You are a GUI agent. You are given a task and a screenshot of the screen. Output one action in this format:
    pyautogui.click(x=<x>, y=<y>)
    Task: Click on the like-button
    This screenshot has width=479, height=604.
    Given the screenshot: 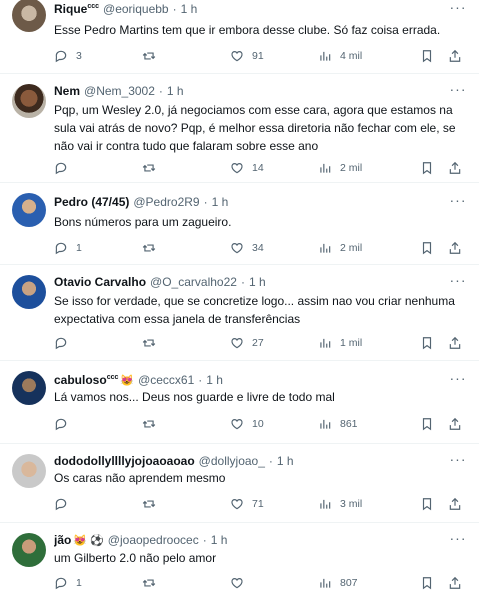 What is the action you would take?
    pyautogui.click(x=241, y=583)
    